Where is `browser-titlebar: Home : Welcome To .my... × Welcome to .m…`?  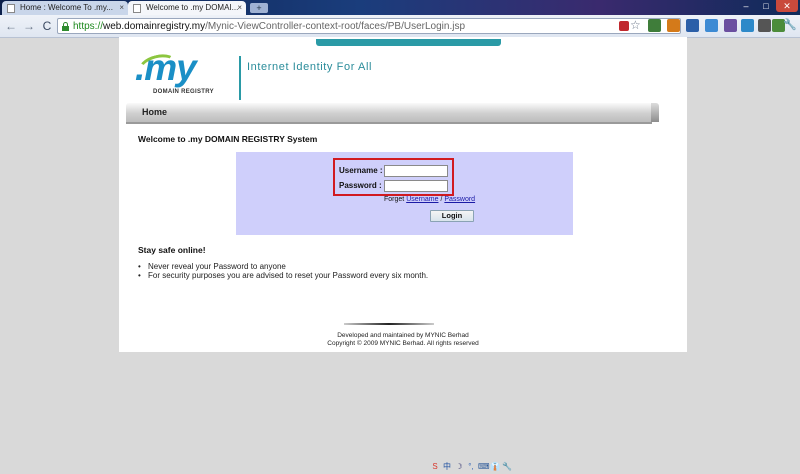 browser-titlebar: Home : Welcome To .my... × Welcome to .m… is located at coordinates (400, 7).